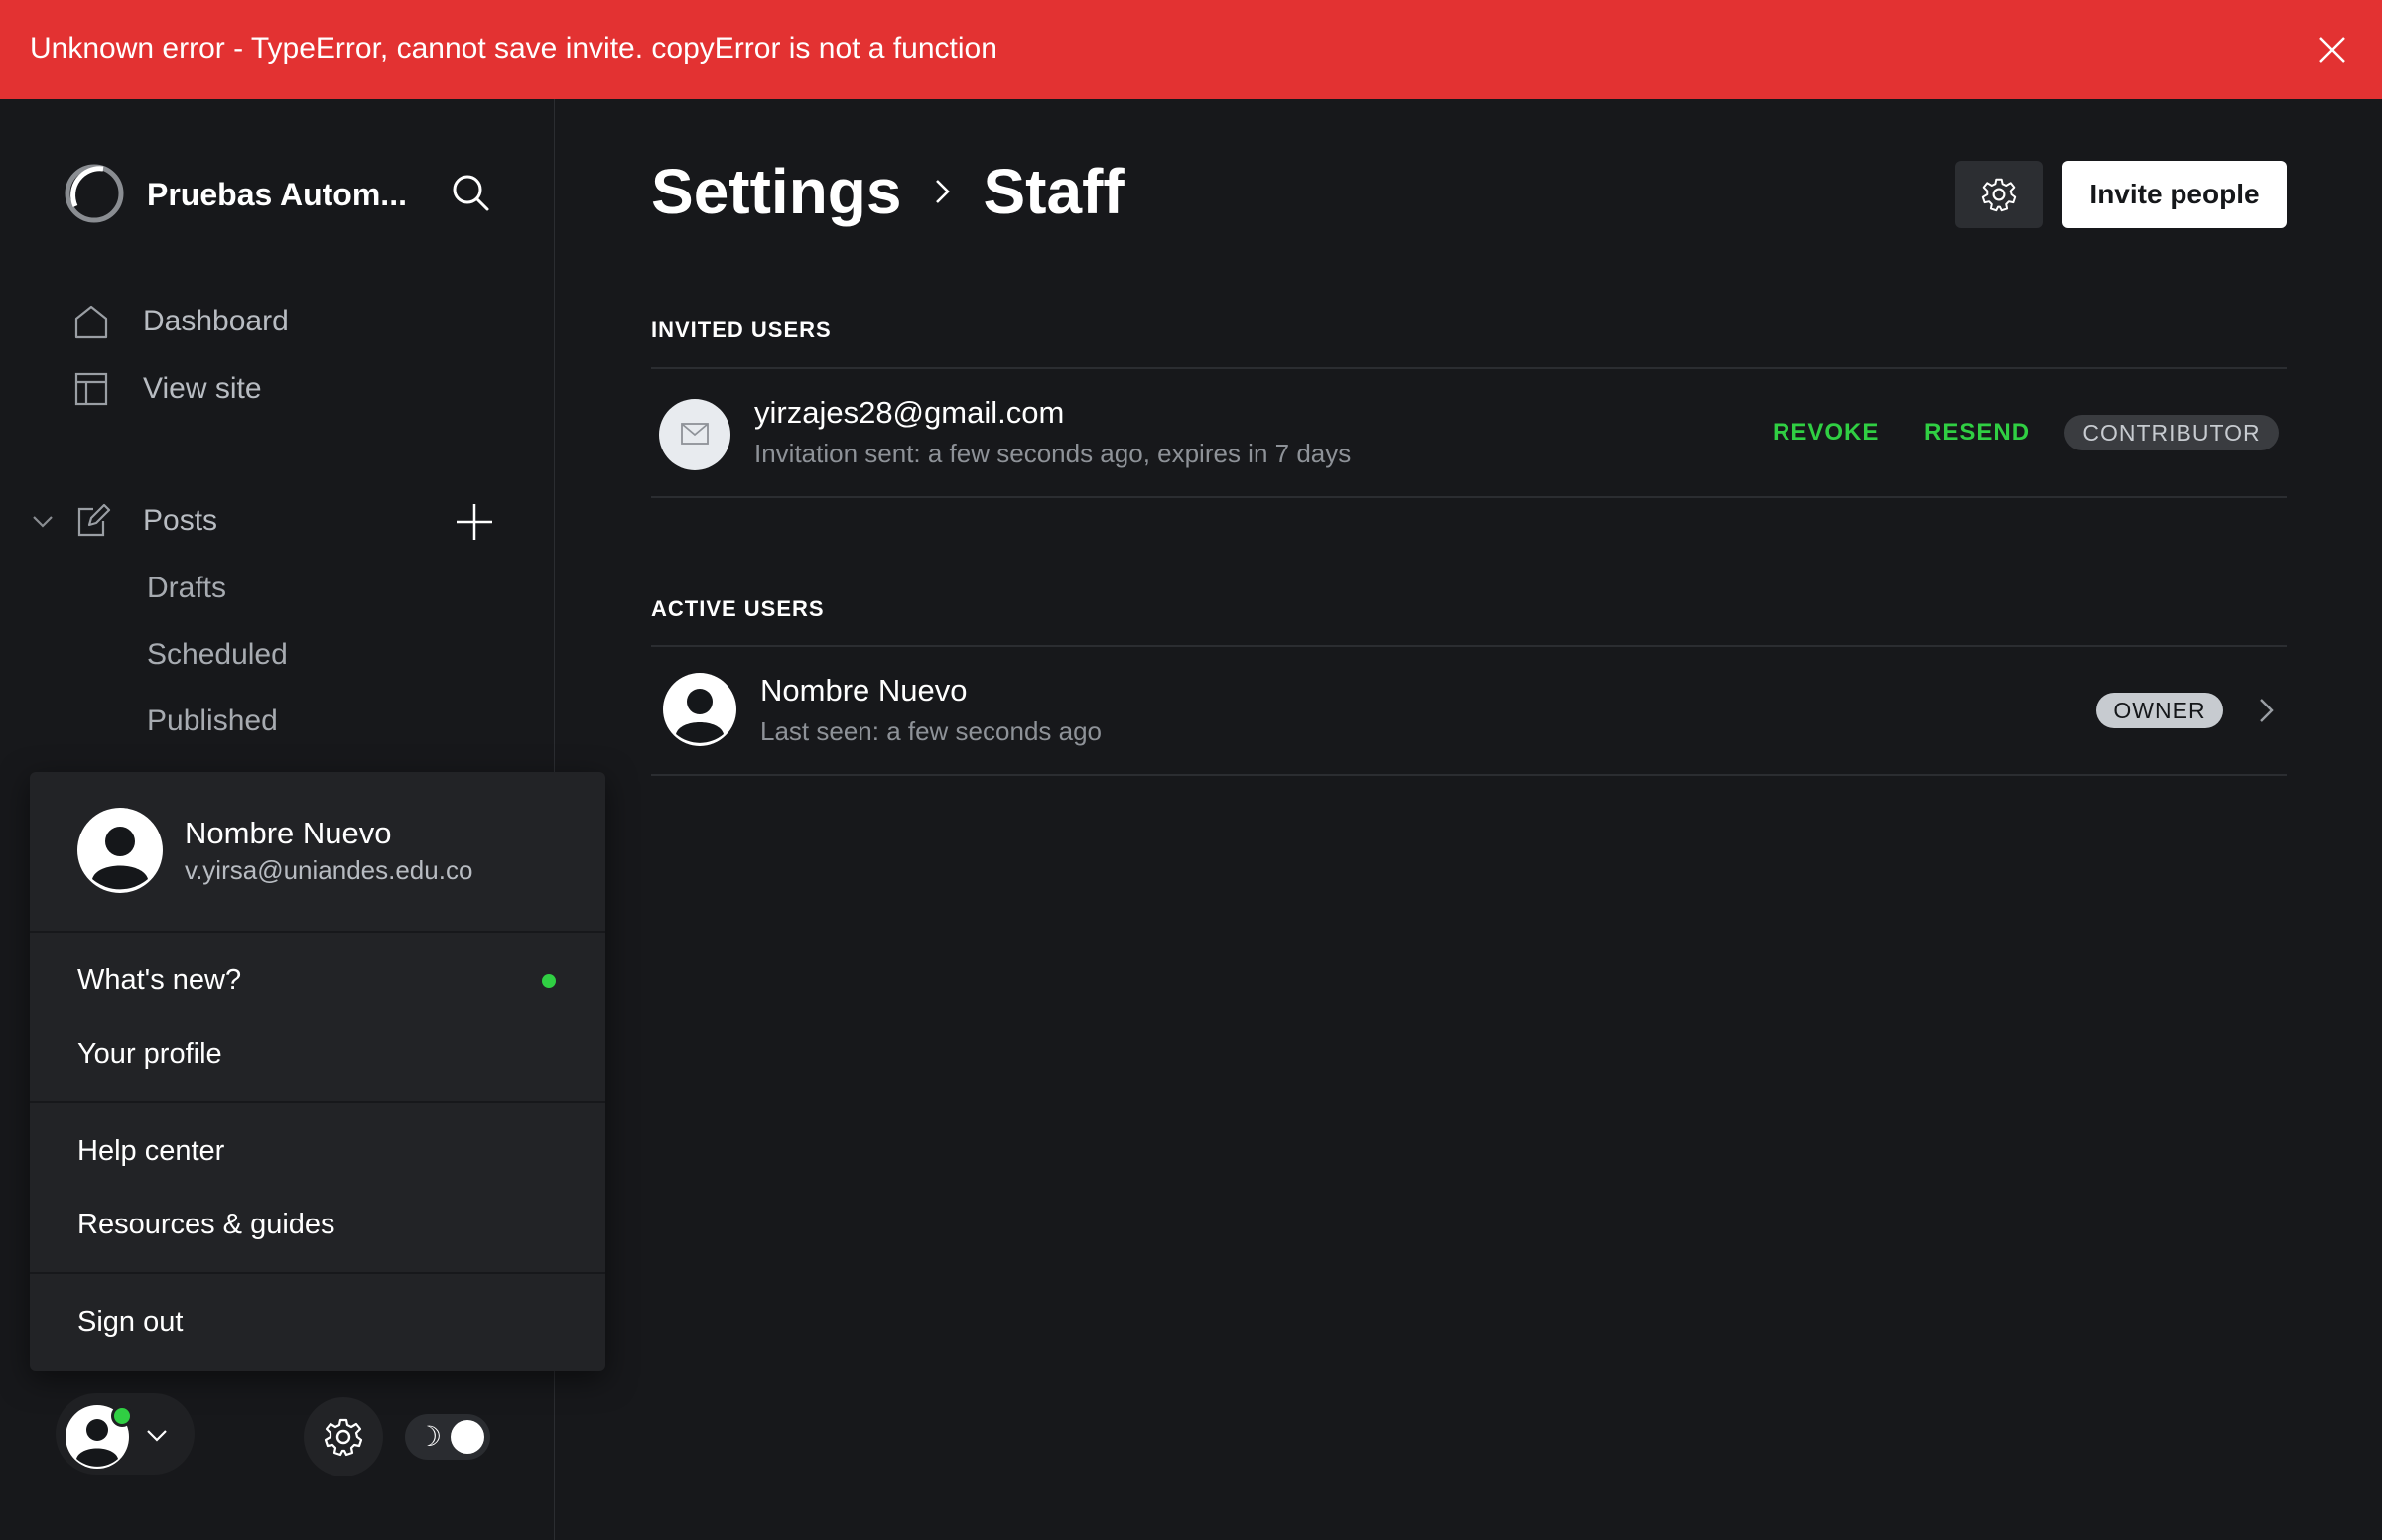 The height and width of the screenshot is (1540, 2382). I want to click on role-badge: CONTRIBUTOR, so click(2172, 432).